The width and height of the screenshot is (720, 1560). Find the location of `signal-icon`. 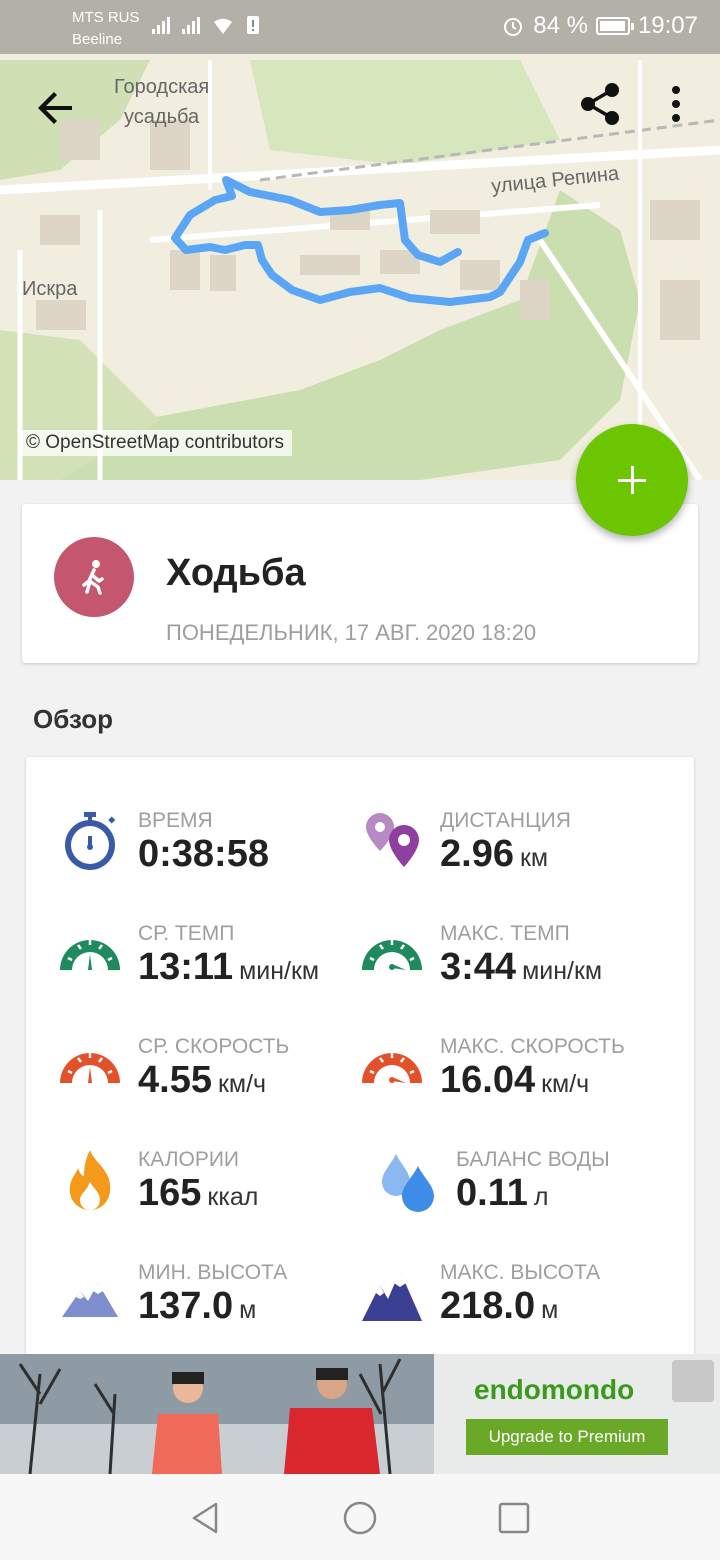

signal-icon is located at coordinates (161, 25).